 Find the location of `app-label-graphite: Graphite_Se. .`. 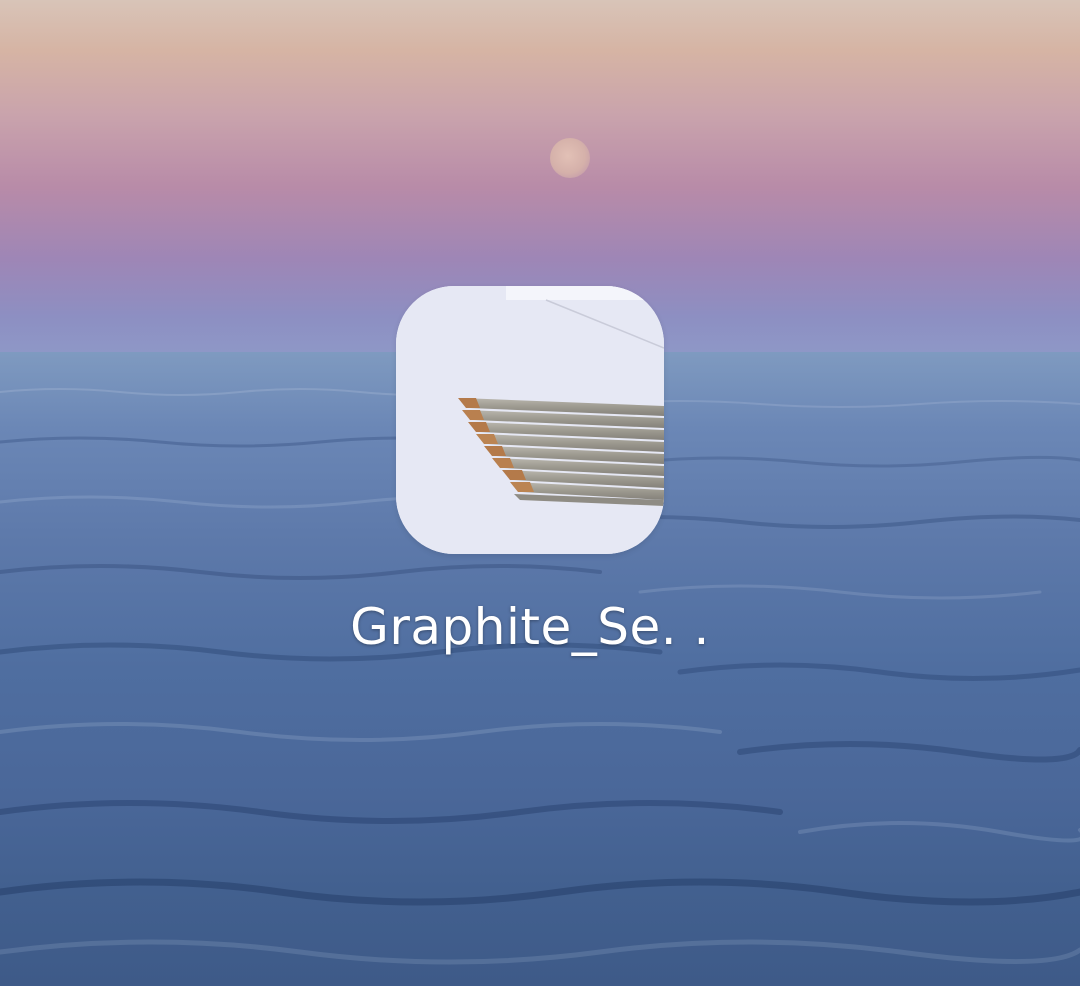

app-label-graphite: Graphite_Se. . is located at coordinates (530, 627).